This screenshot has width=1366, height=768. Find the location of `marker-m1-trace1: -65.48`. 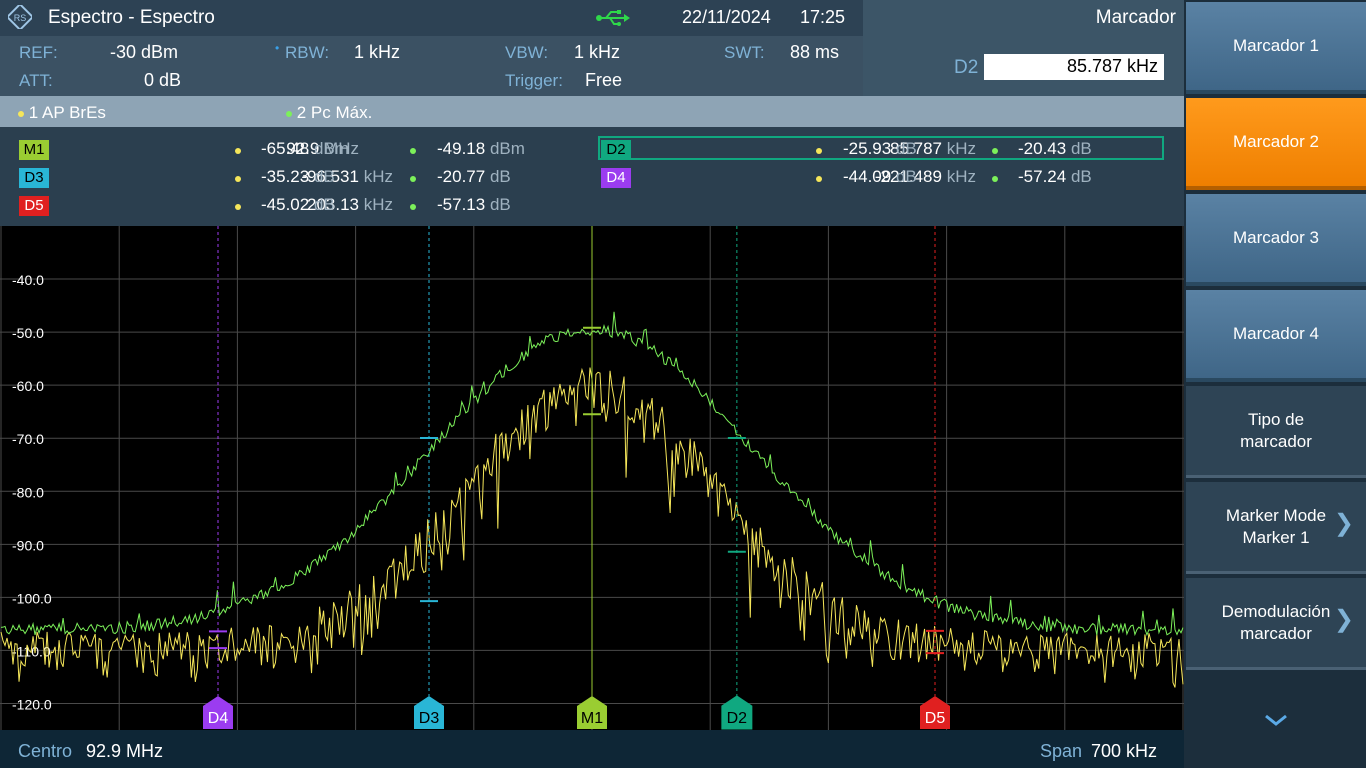

marker-m1-trace1: -65.48 is located at coordinates (285, 148).